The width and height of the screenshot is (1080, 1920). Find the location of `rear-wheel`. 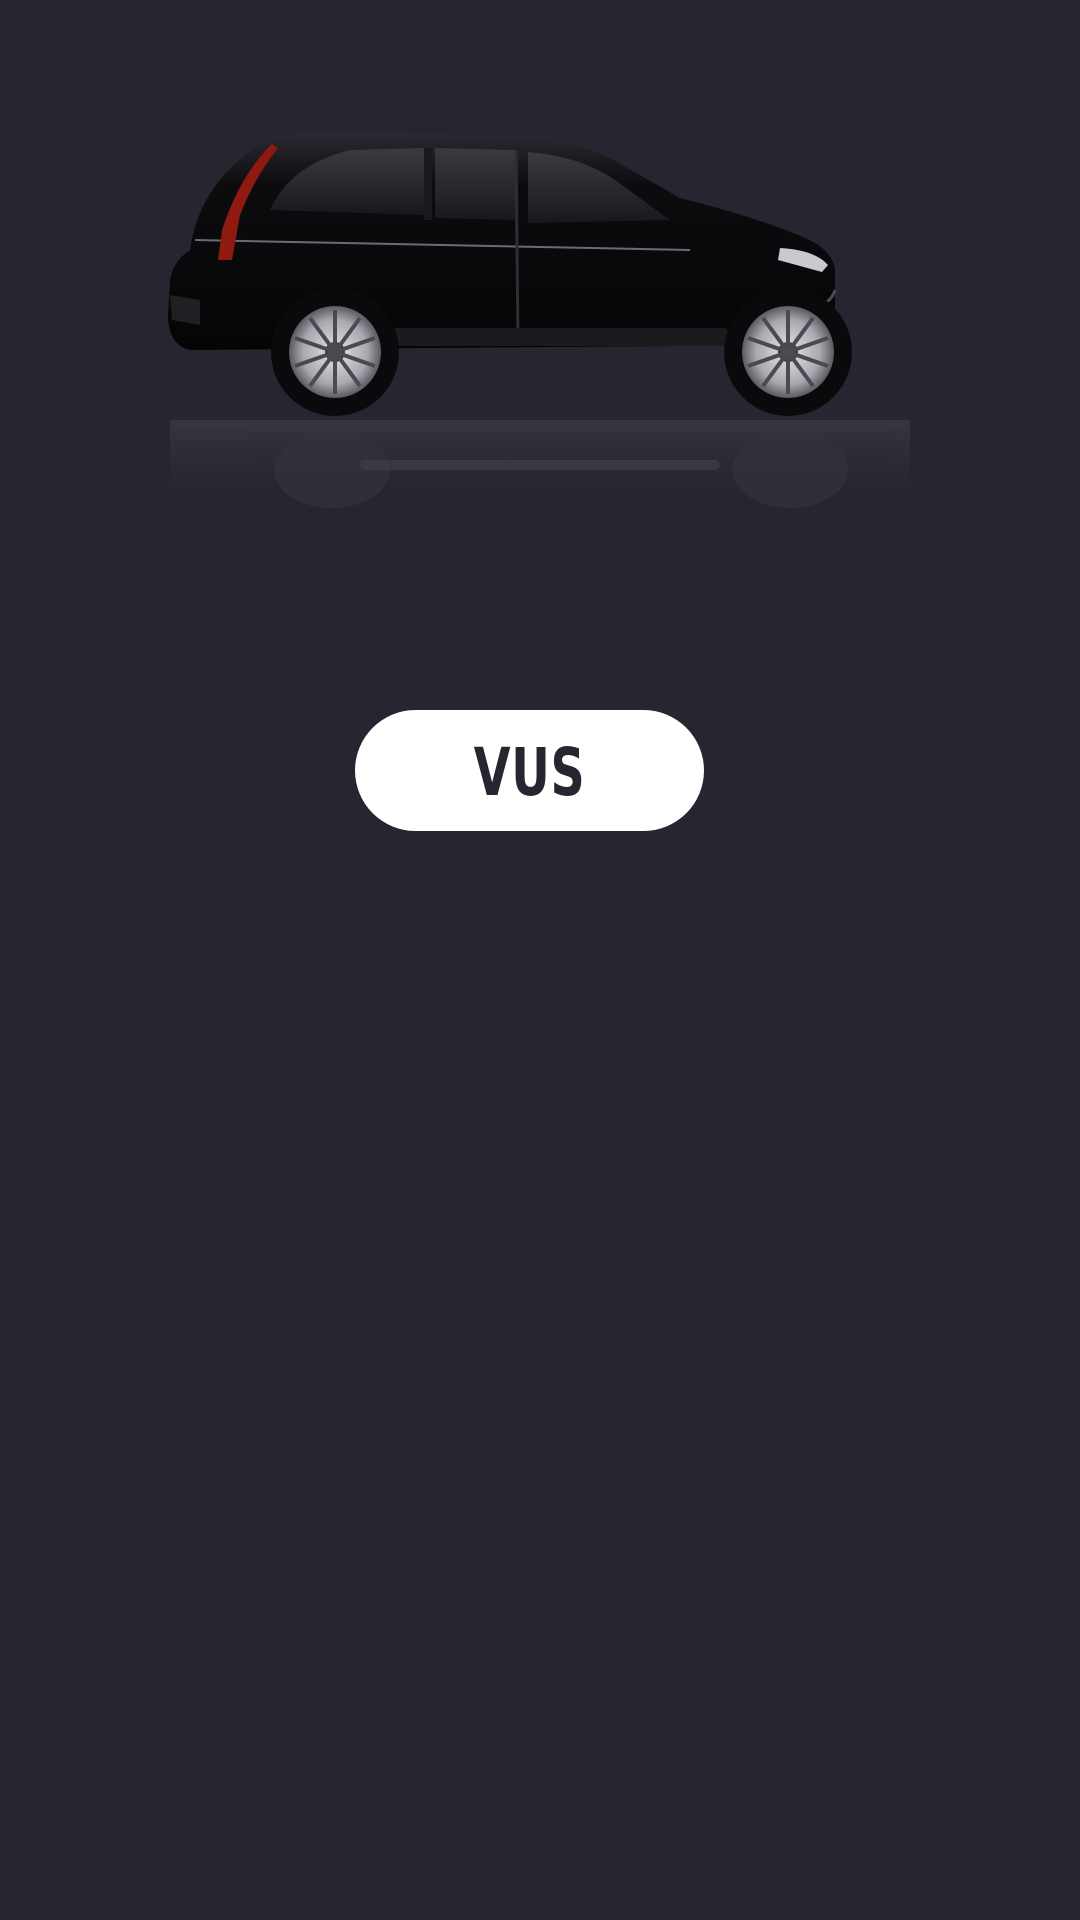

rear-wheel is located at coordinates (335, 352).